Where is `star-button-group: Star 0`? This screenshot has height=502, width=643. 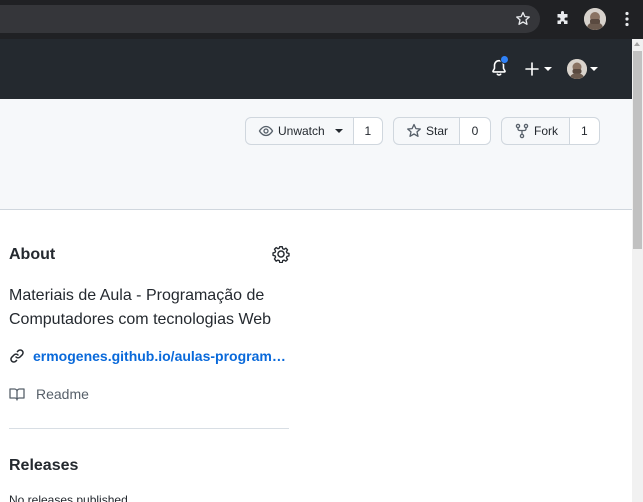
star-button-group: Star 0 is located at coordinates (442, 131).